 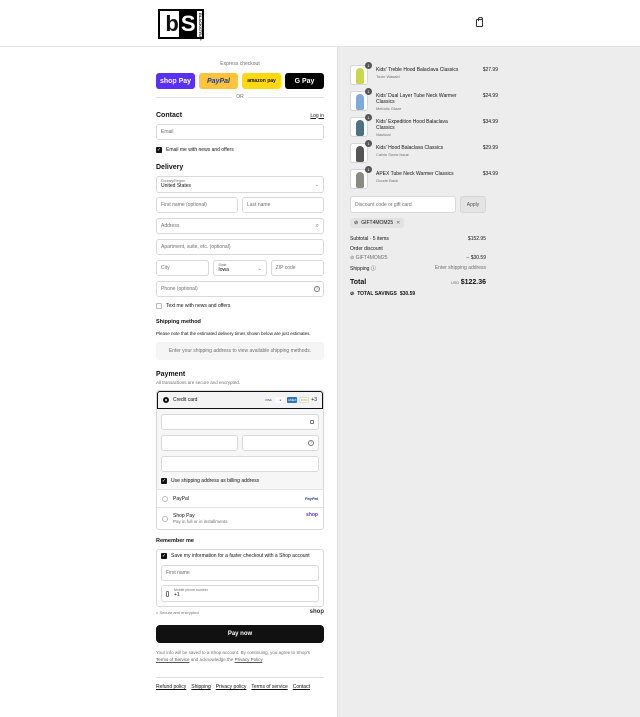 I want to click on card-number-field, so click(x=240, y=422).